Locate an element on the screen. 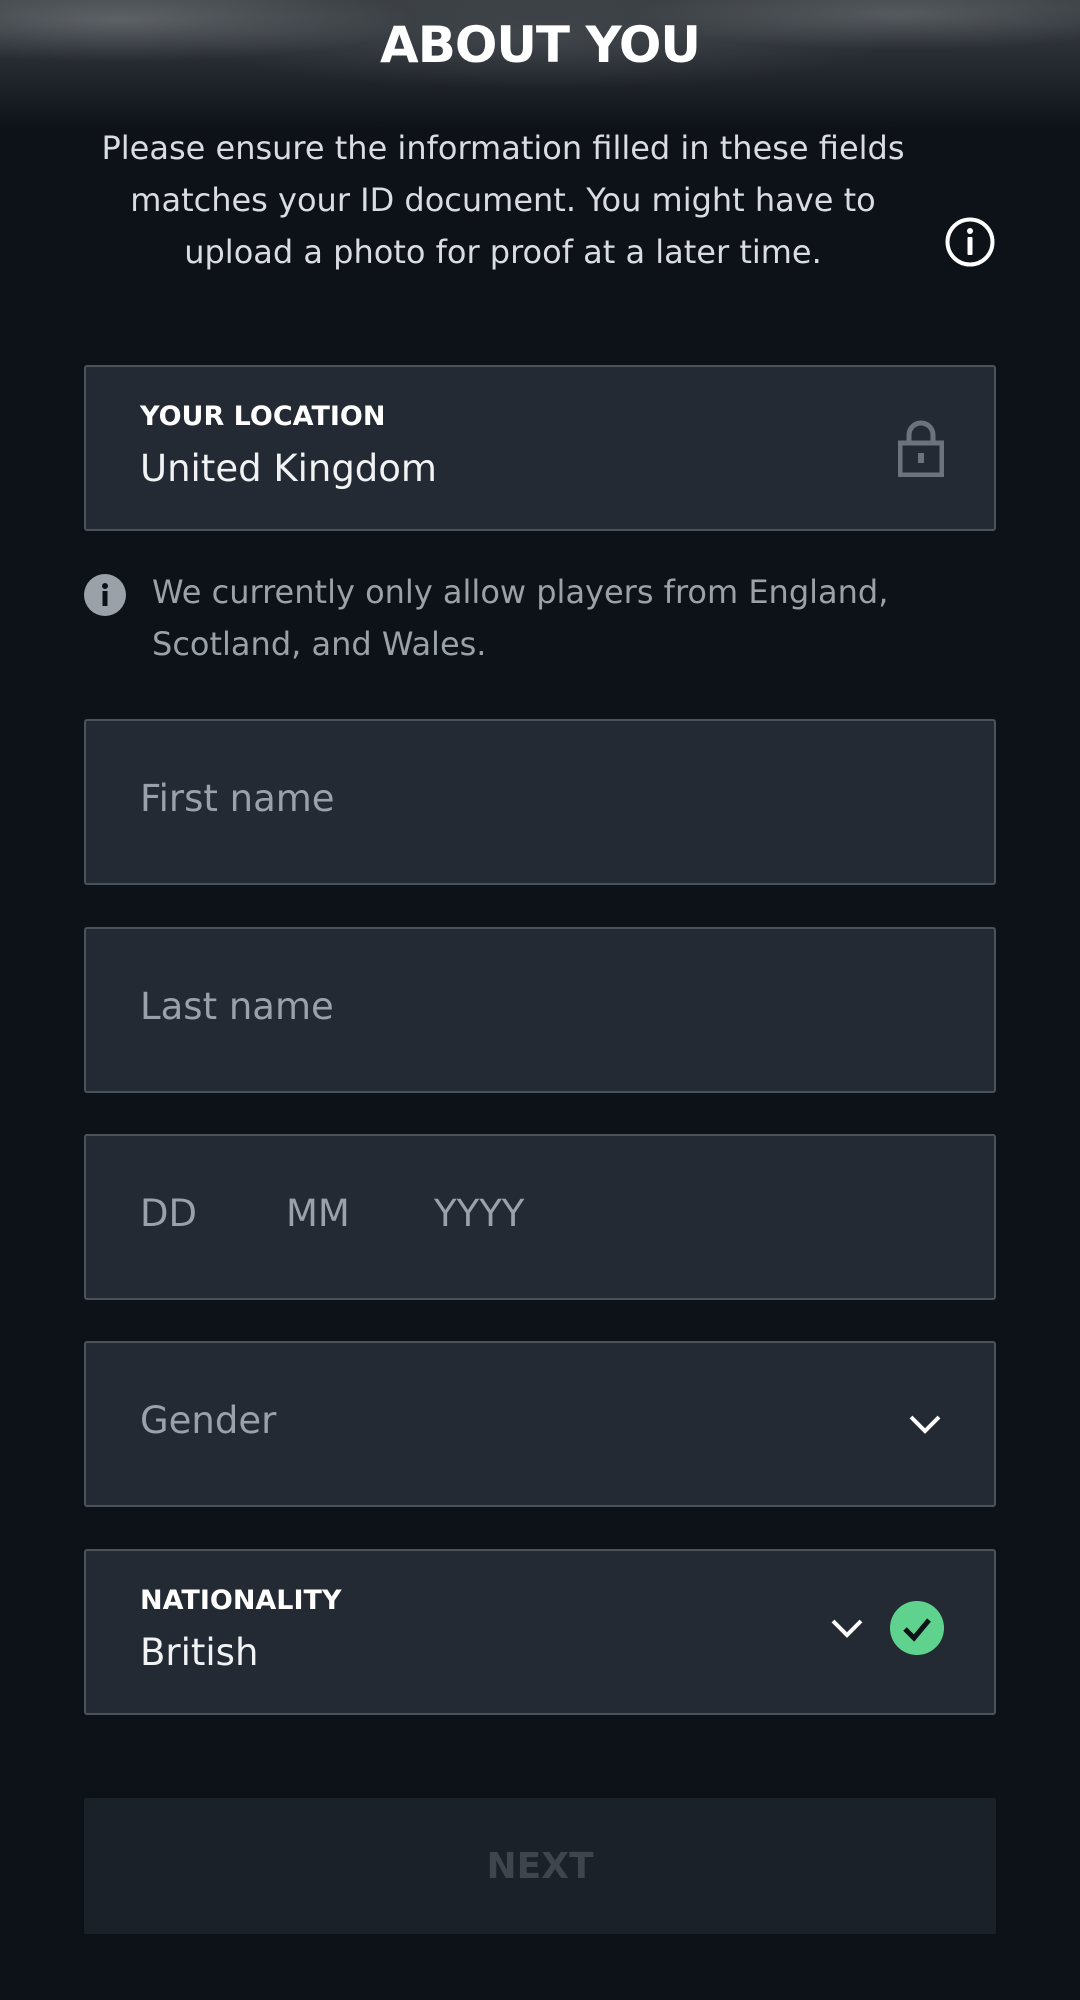 Image resolution: width=1080 pixels, height=2000 pixels. date-of-birth-field: DD MM YYYY is located at coordinates (540, 1217).